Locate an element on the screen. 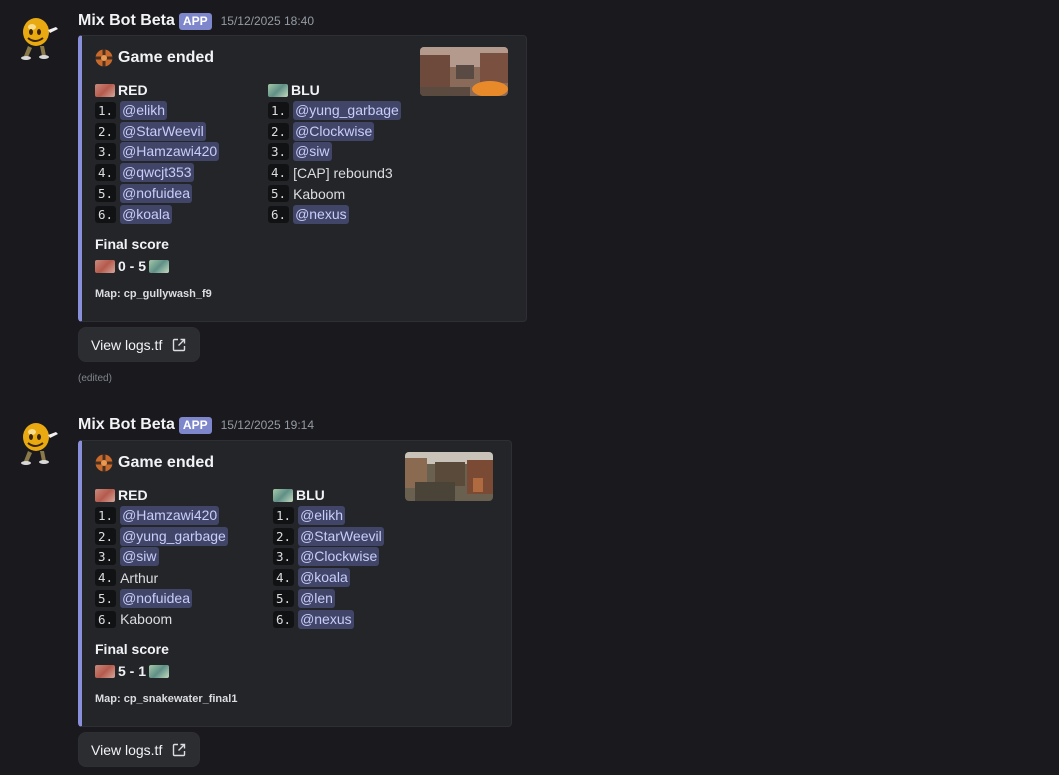 Image resolution: width=1059 pixels, height=775 pixels. player-row: 5. @len is located at coordinates (328, 598).